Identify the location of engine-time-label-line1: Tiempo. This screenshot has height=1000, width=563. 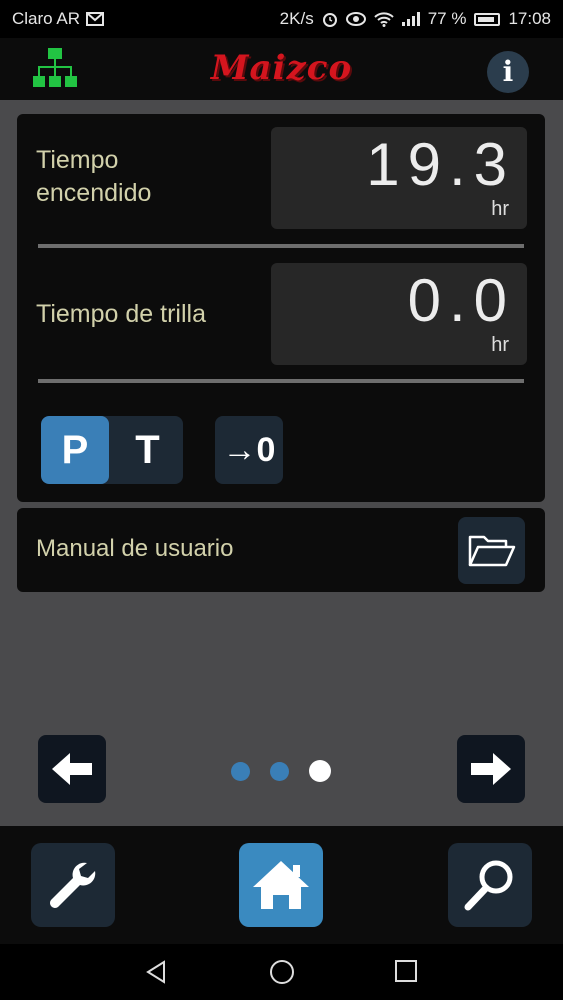
(77, 160).